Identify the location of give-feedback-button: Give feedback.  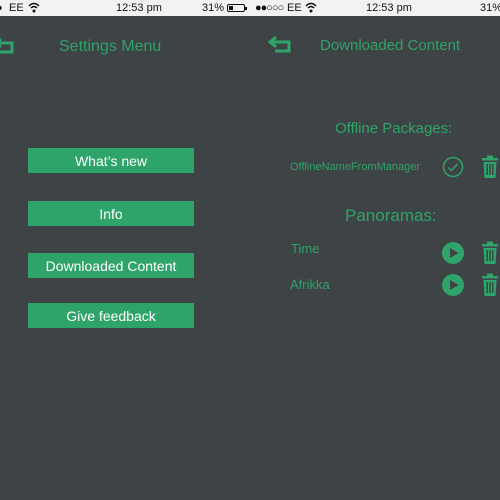
(111, 315).